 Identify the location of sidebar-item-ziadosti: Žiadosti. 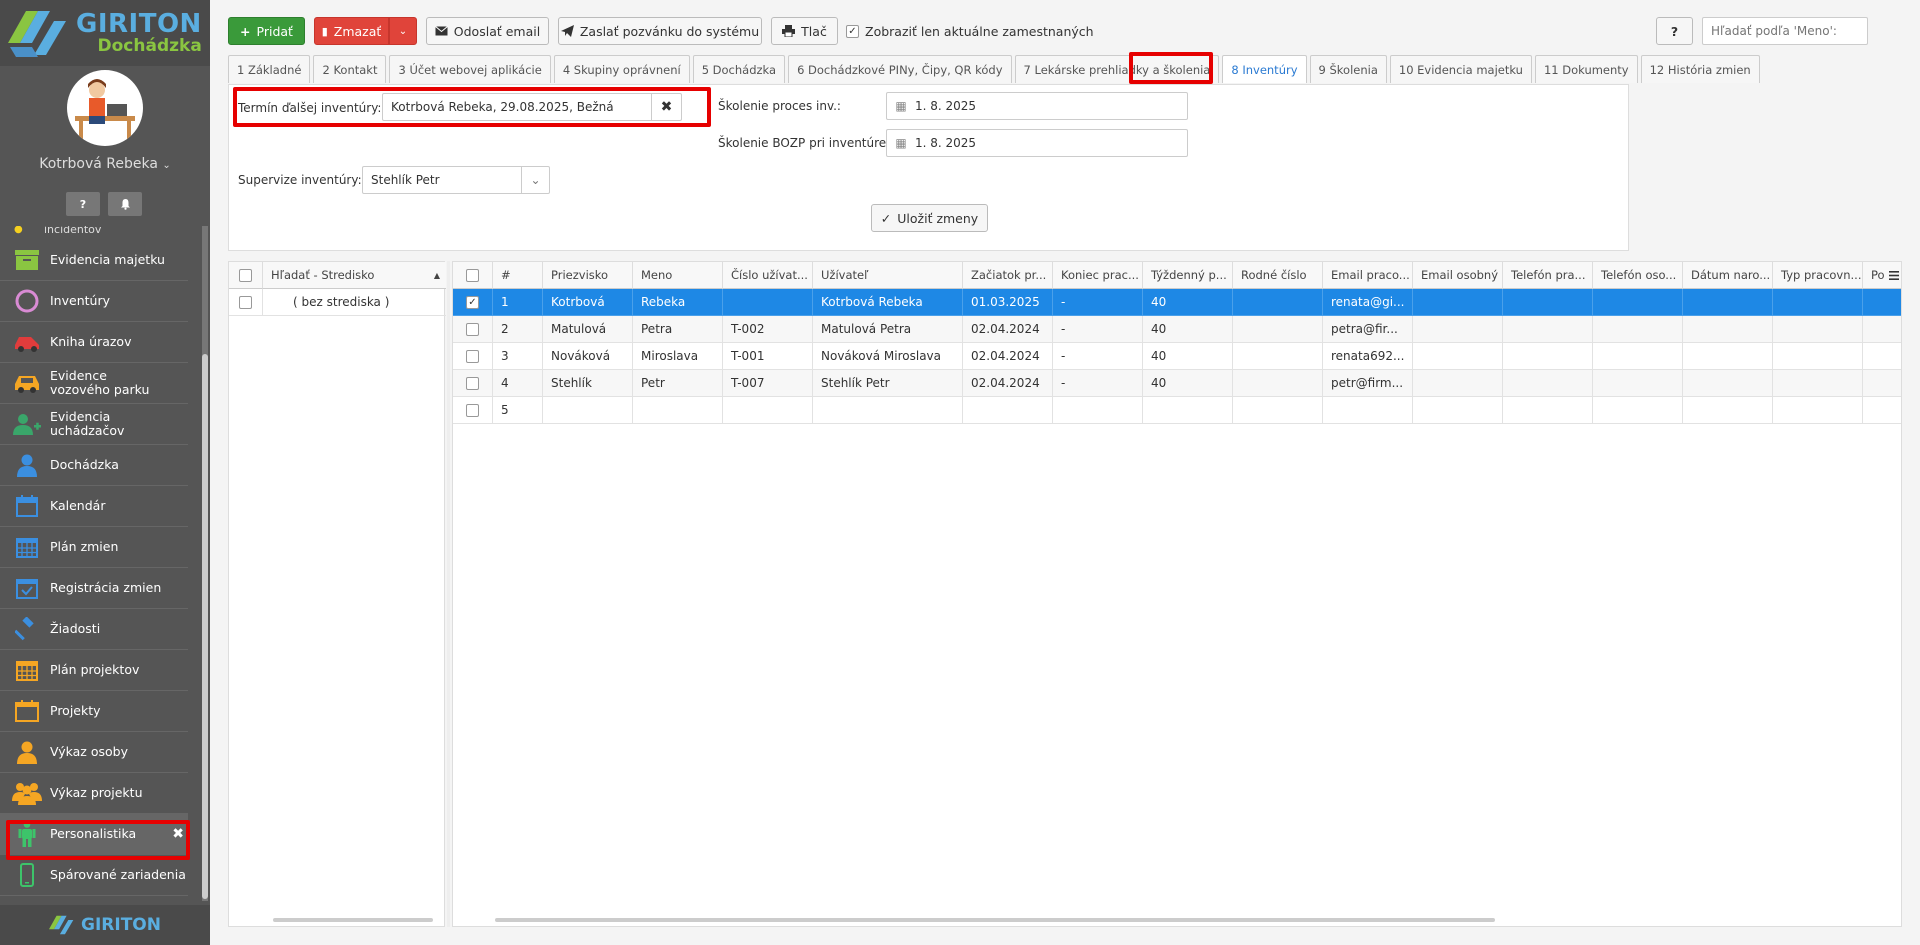
(94, 629).